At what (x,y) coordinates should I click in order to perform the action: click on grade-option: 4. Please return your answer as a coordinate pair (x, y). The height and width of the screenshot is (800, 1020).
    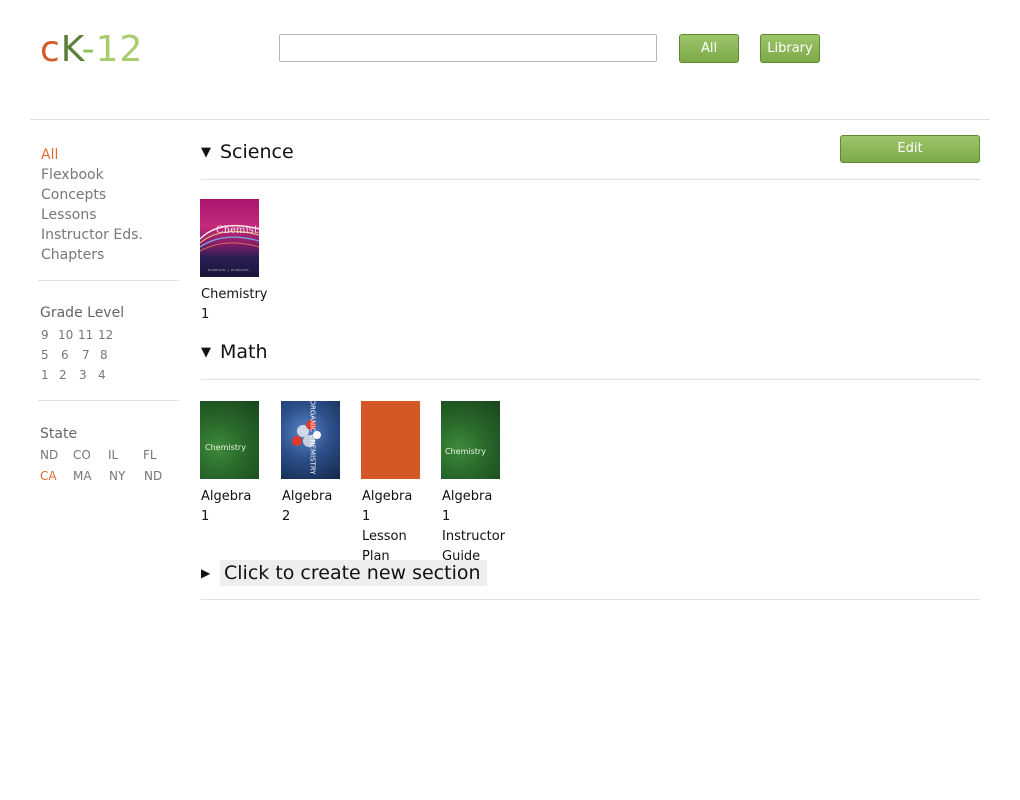
    Looking at the image, I should click on (102, 375).